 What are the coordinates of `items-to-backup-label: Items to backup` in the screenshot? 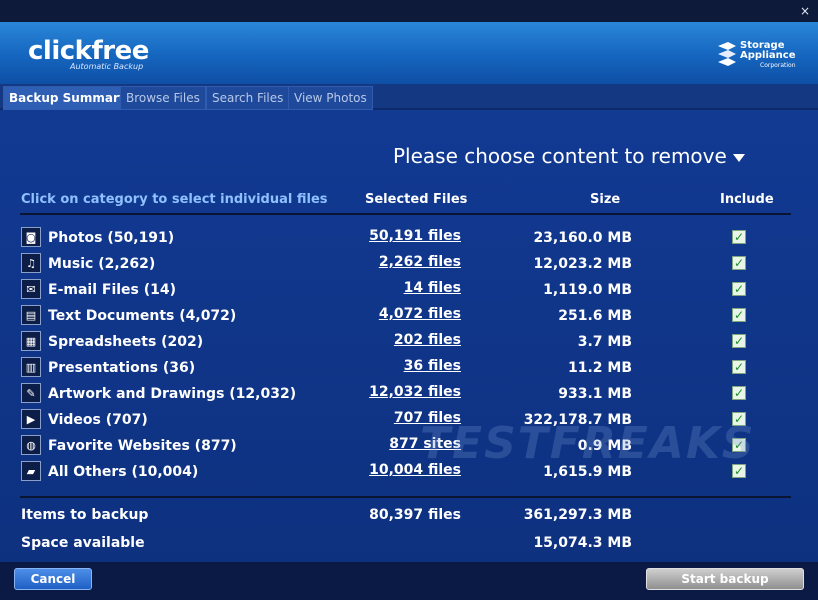 It's located at (85, 515).